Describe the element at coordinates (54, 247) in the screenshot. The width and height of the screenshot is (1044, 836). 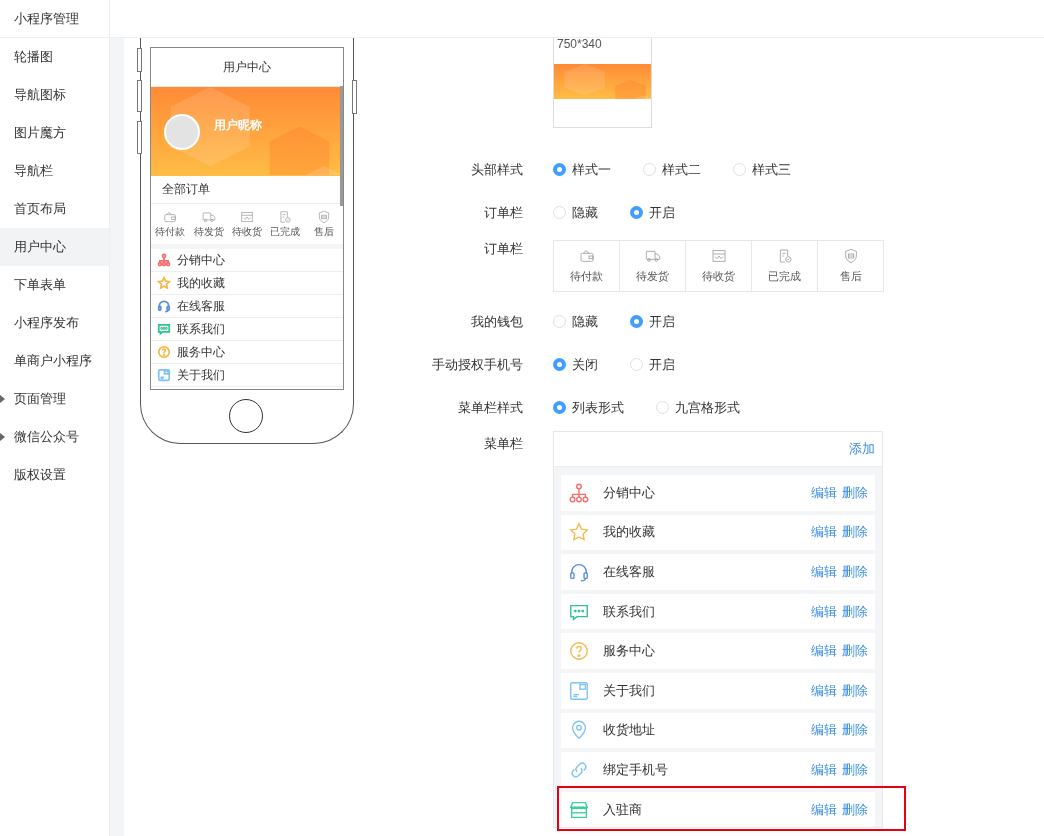
I see `sidebar-item: 用户中心` at that location.